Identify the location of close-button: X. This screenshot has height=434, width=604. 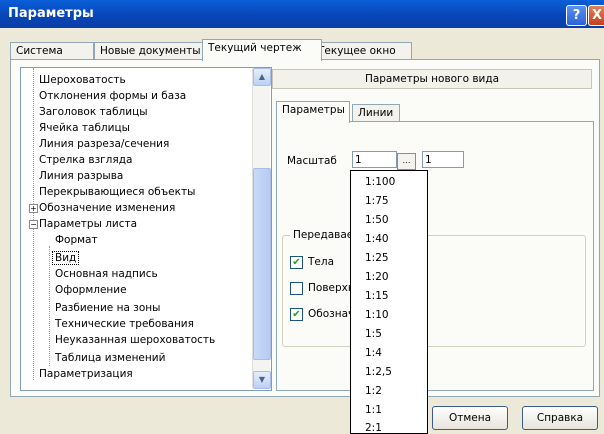
(596, 15).